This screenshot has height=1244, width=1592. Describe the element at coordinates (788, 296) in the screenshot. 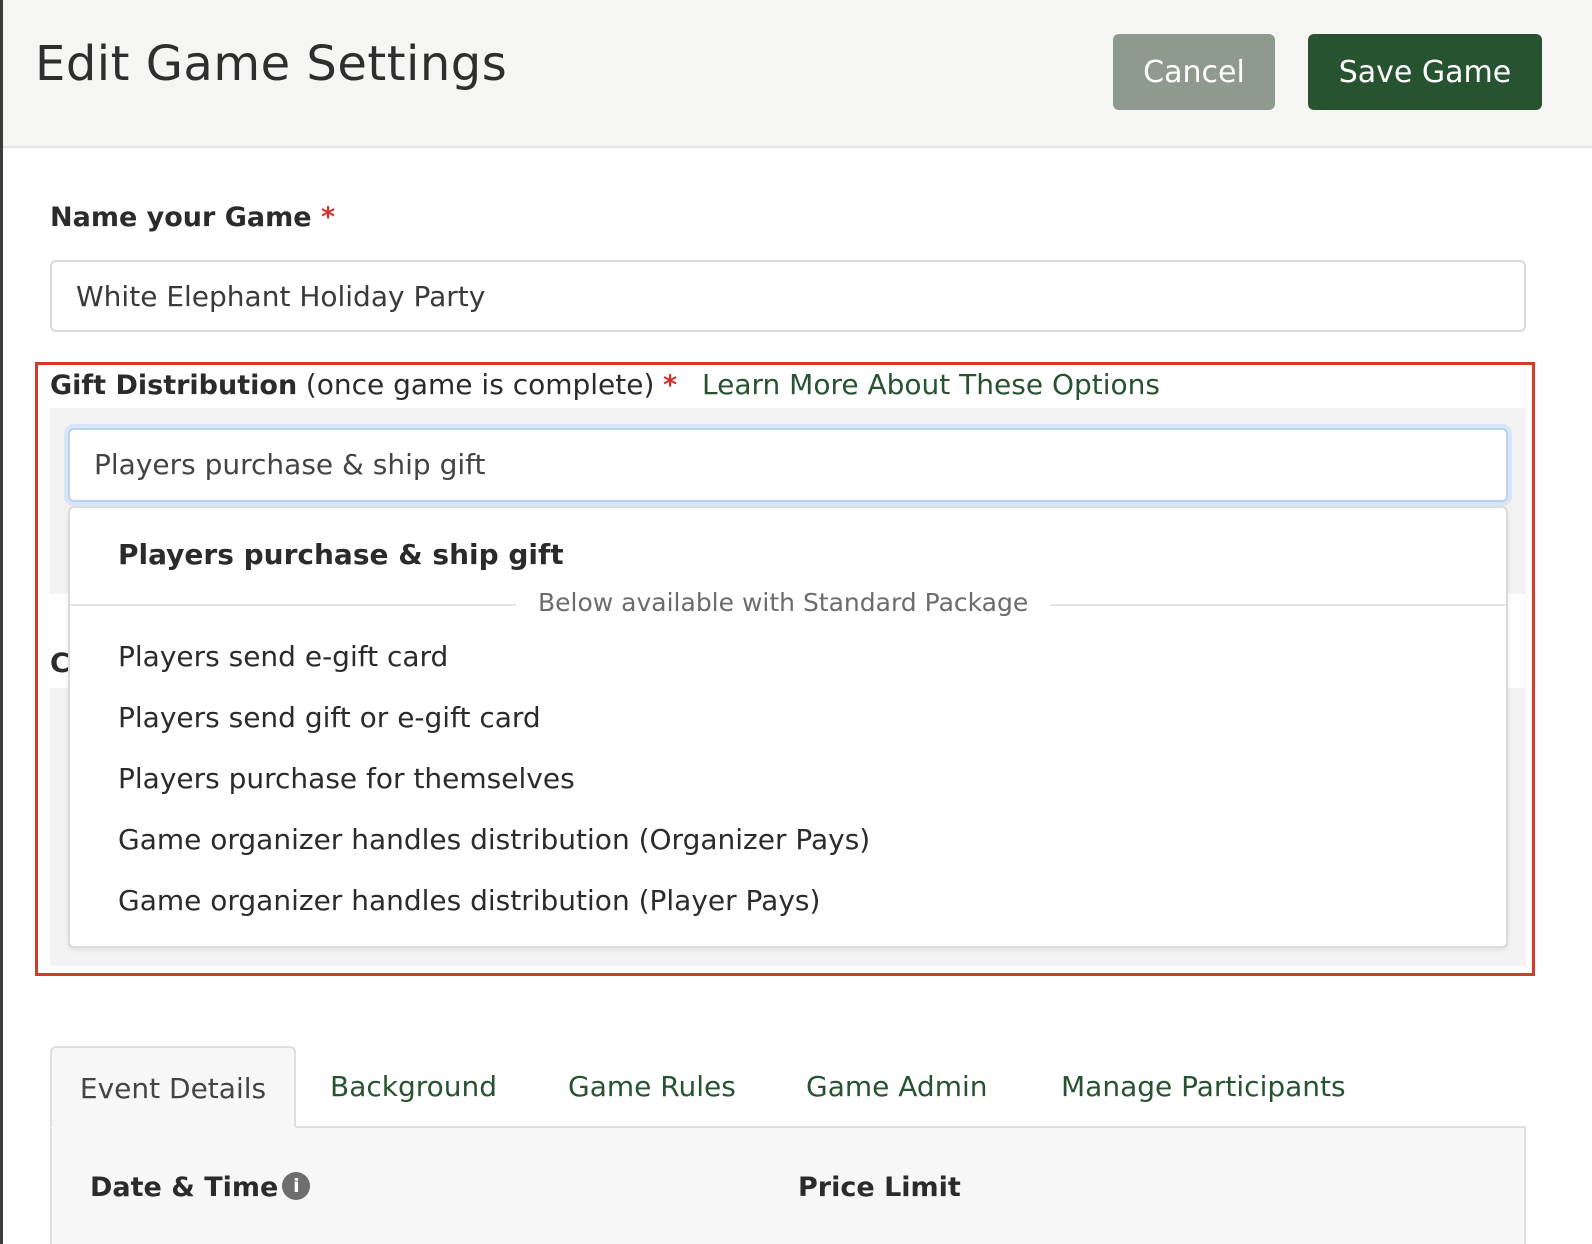

I see `game-name-input` at that location.